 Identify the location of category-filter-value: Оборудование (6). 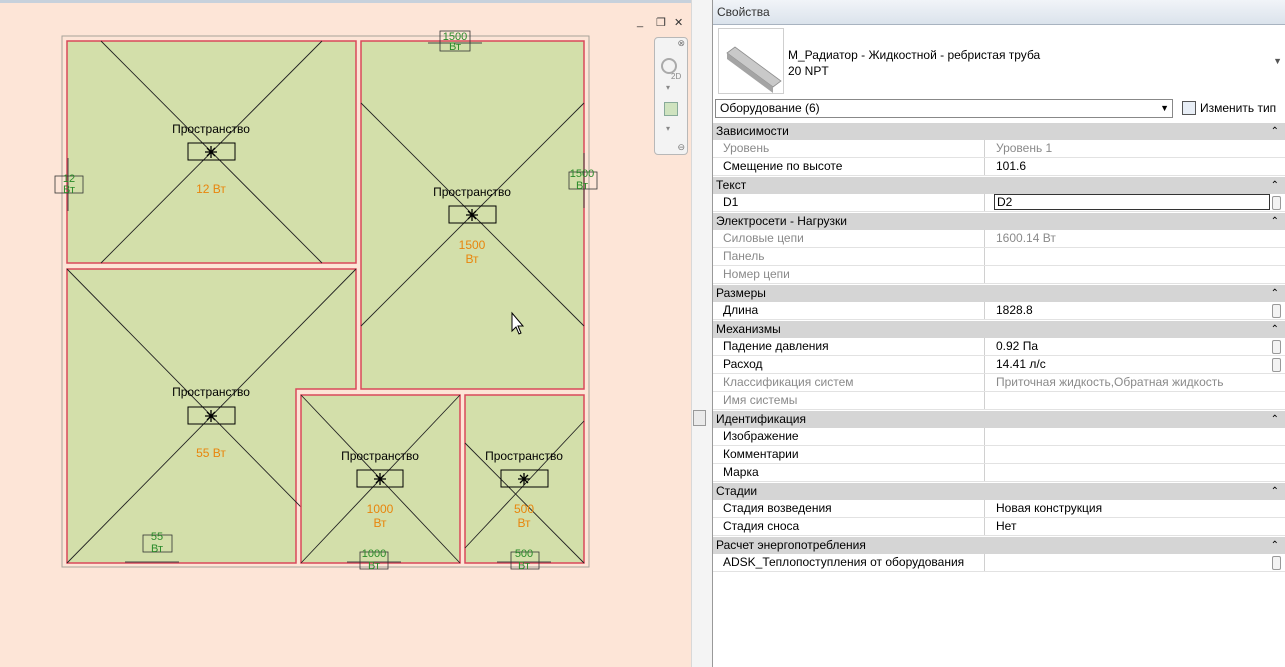
(770, 108).